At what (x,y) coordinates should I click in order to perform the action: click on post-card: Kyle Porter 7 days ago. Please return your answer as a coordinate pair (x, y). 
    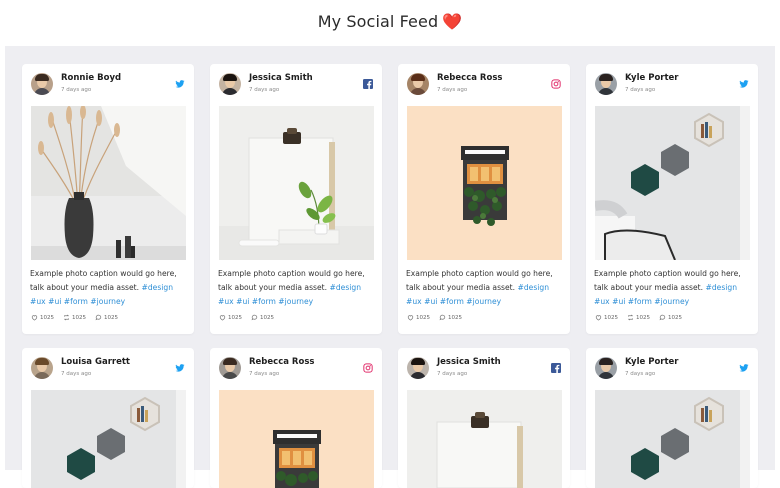
    Looking at the image, I should click on (672, 418).